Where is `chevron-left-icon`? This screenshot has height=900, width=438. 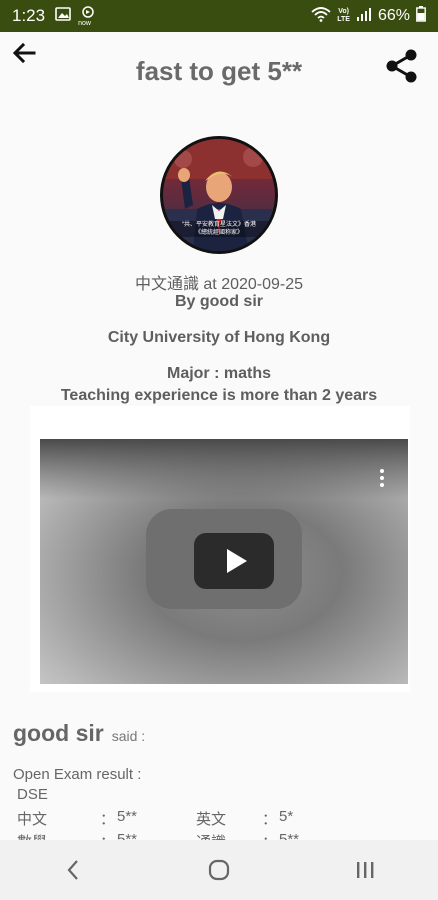 chevron-left-icon is located at coordinates (72, 870).